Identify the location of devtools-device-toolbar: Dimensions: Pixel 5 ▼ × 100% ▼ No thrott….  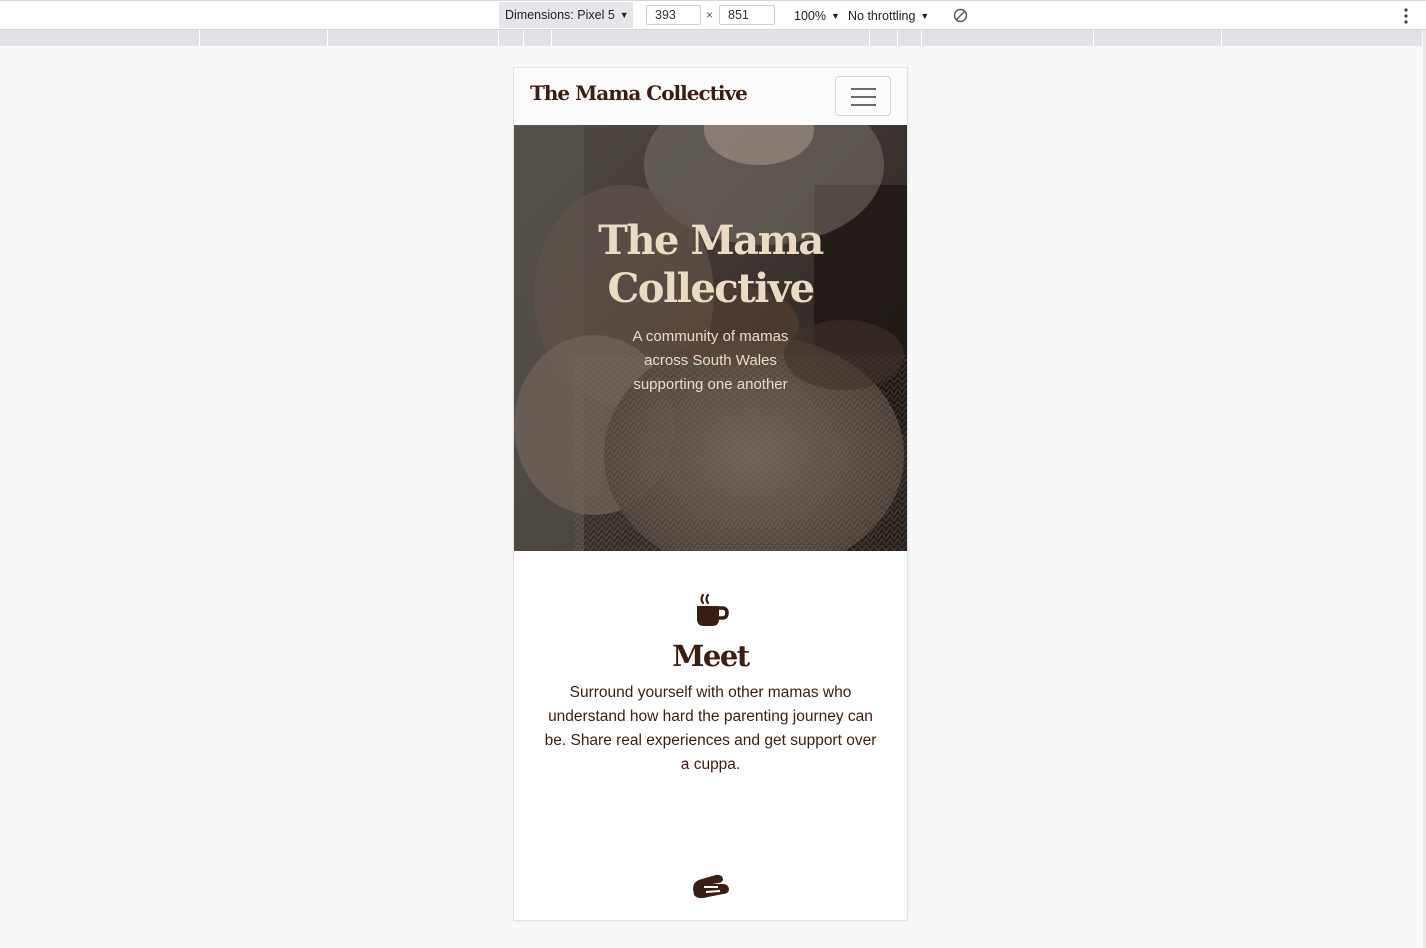
(713, 15).